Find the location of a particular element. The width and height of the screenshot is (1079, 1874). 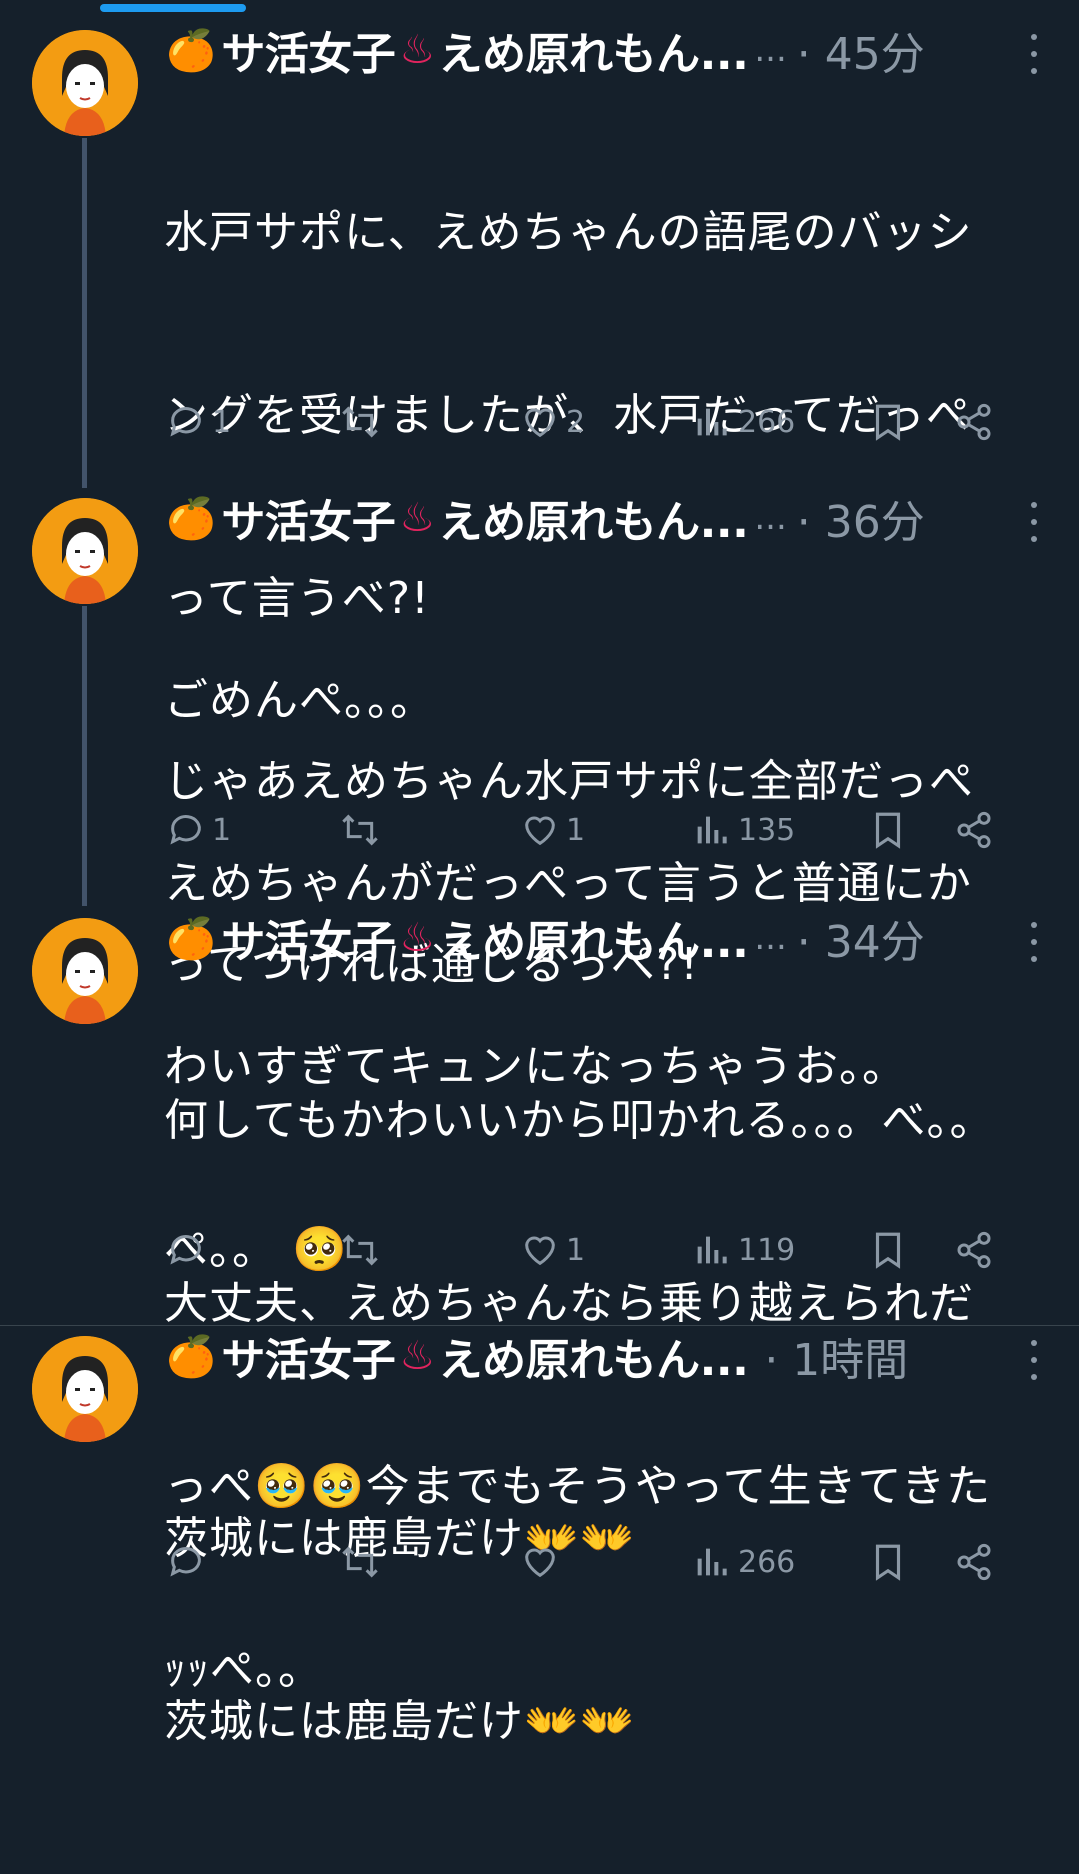

timestamp: · 45分 is located at coordinates (861, 50).